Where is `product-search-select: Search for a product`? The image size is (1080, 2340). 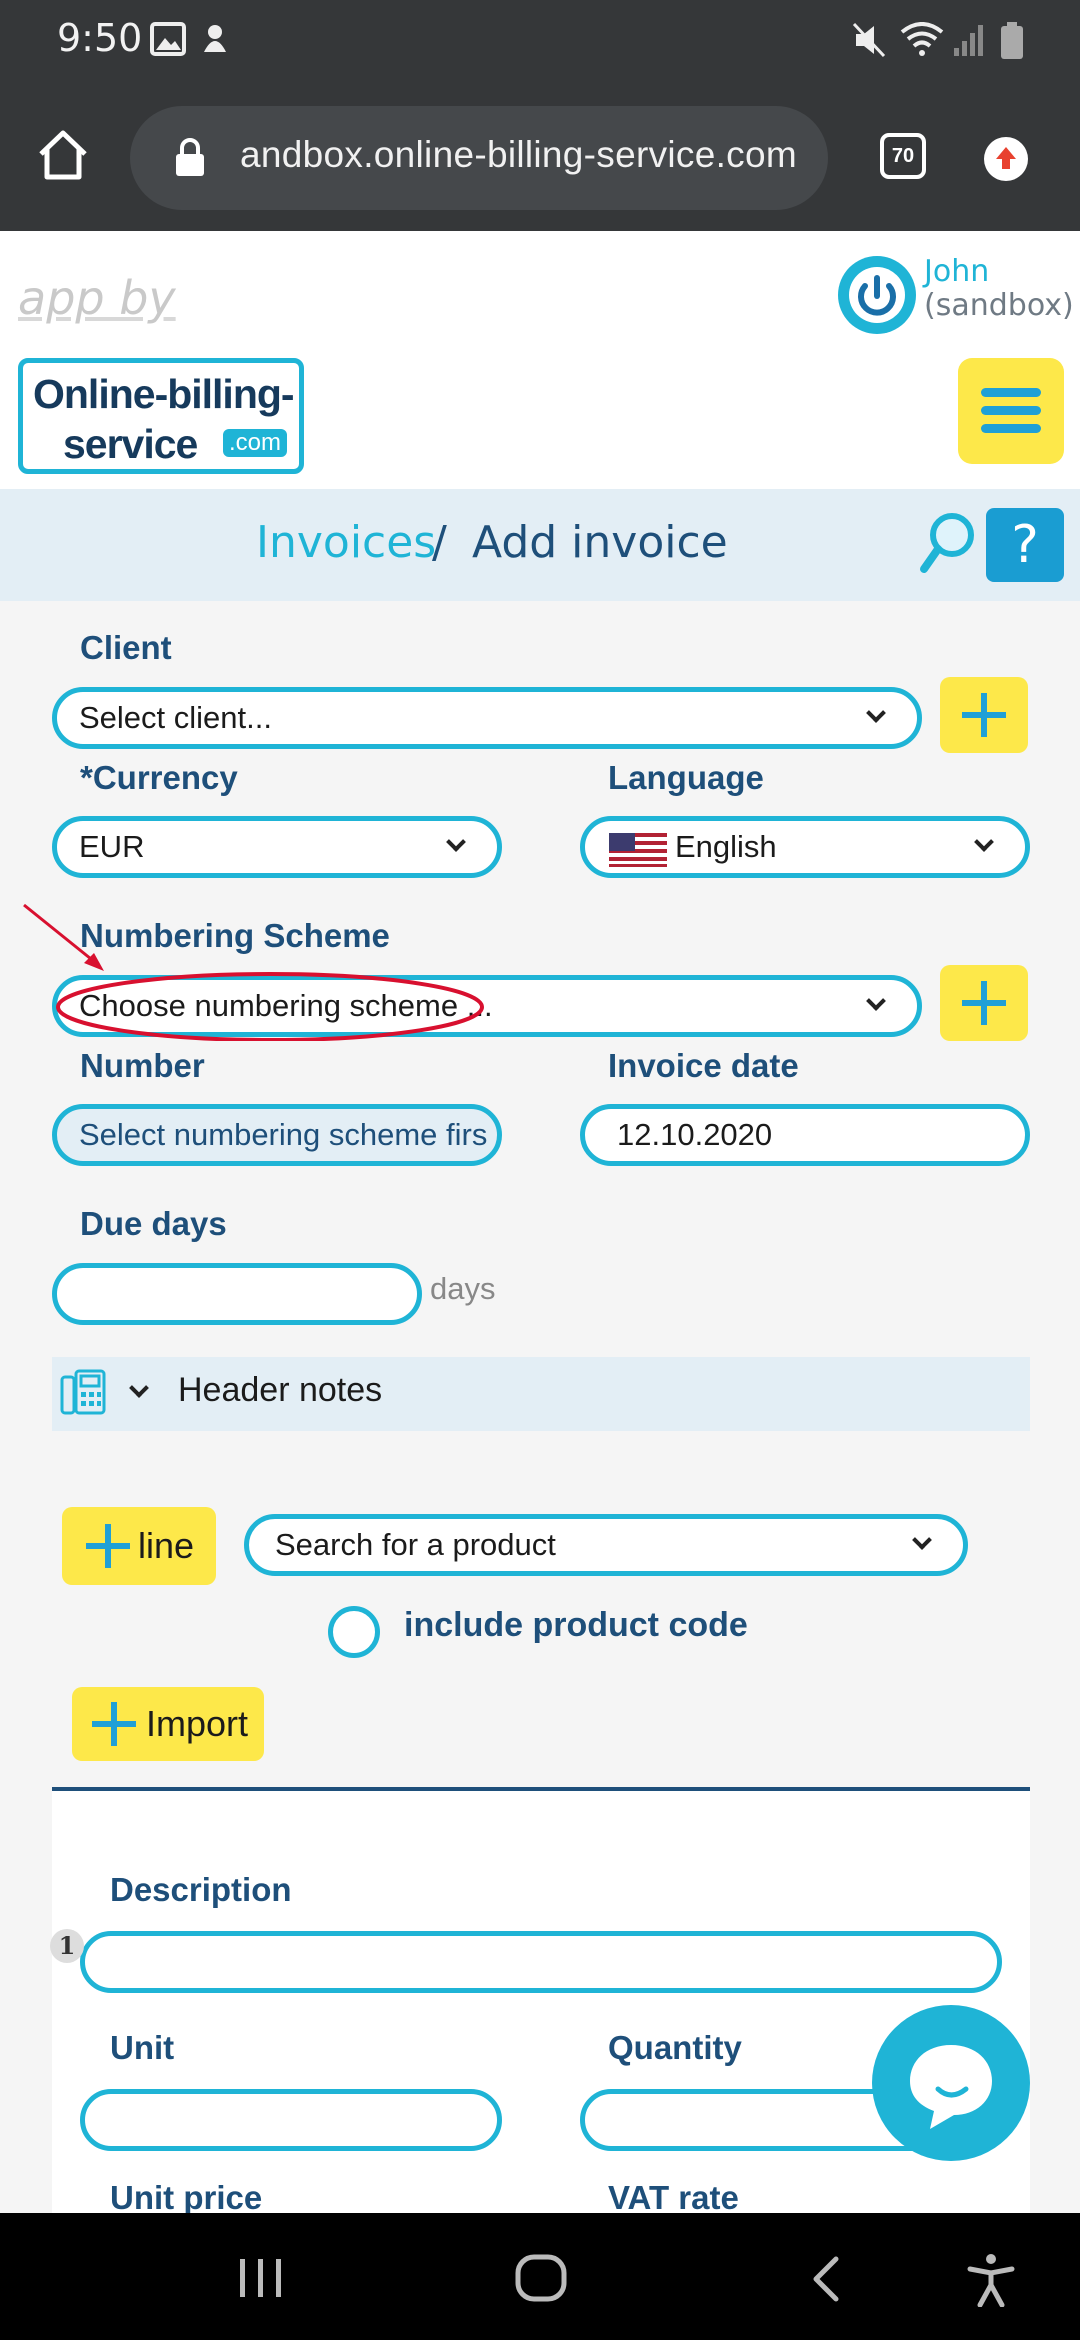
product-search-select: Search for a product is located at coordinates (606, 1545).